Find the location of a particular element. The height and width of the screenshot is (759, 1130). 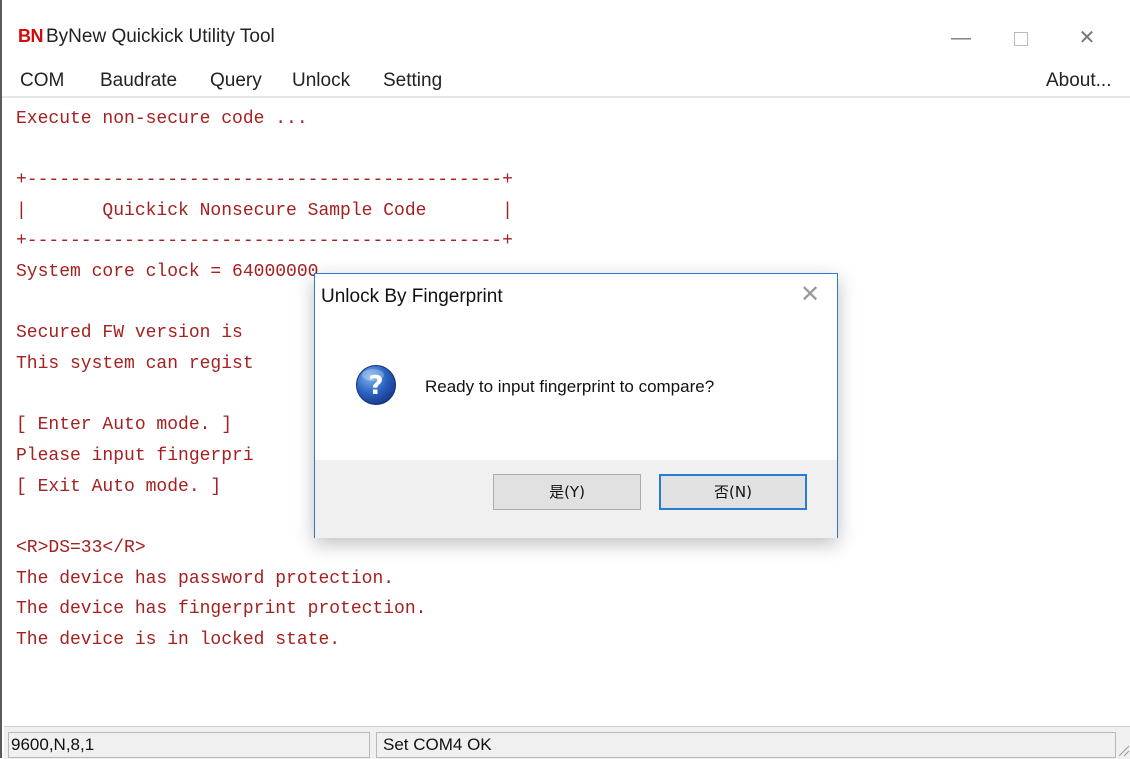

question-icon: ? is located at coordinates (376, 385).